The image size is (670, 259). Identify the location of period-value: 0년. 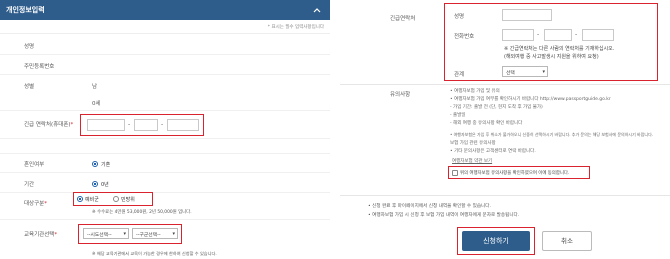
(105, 185).